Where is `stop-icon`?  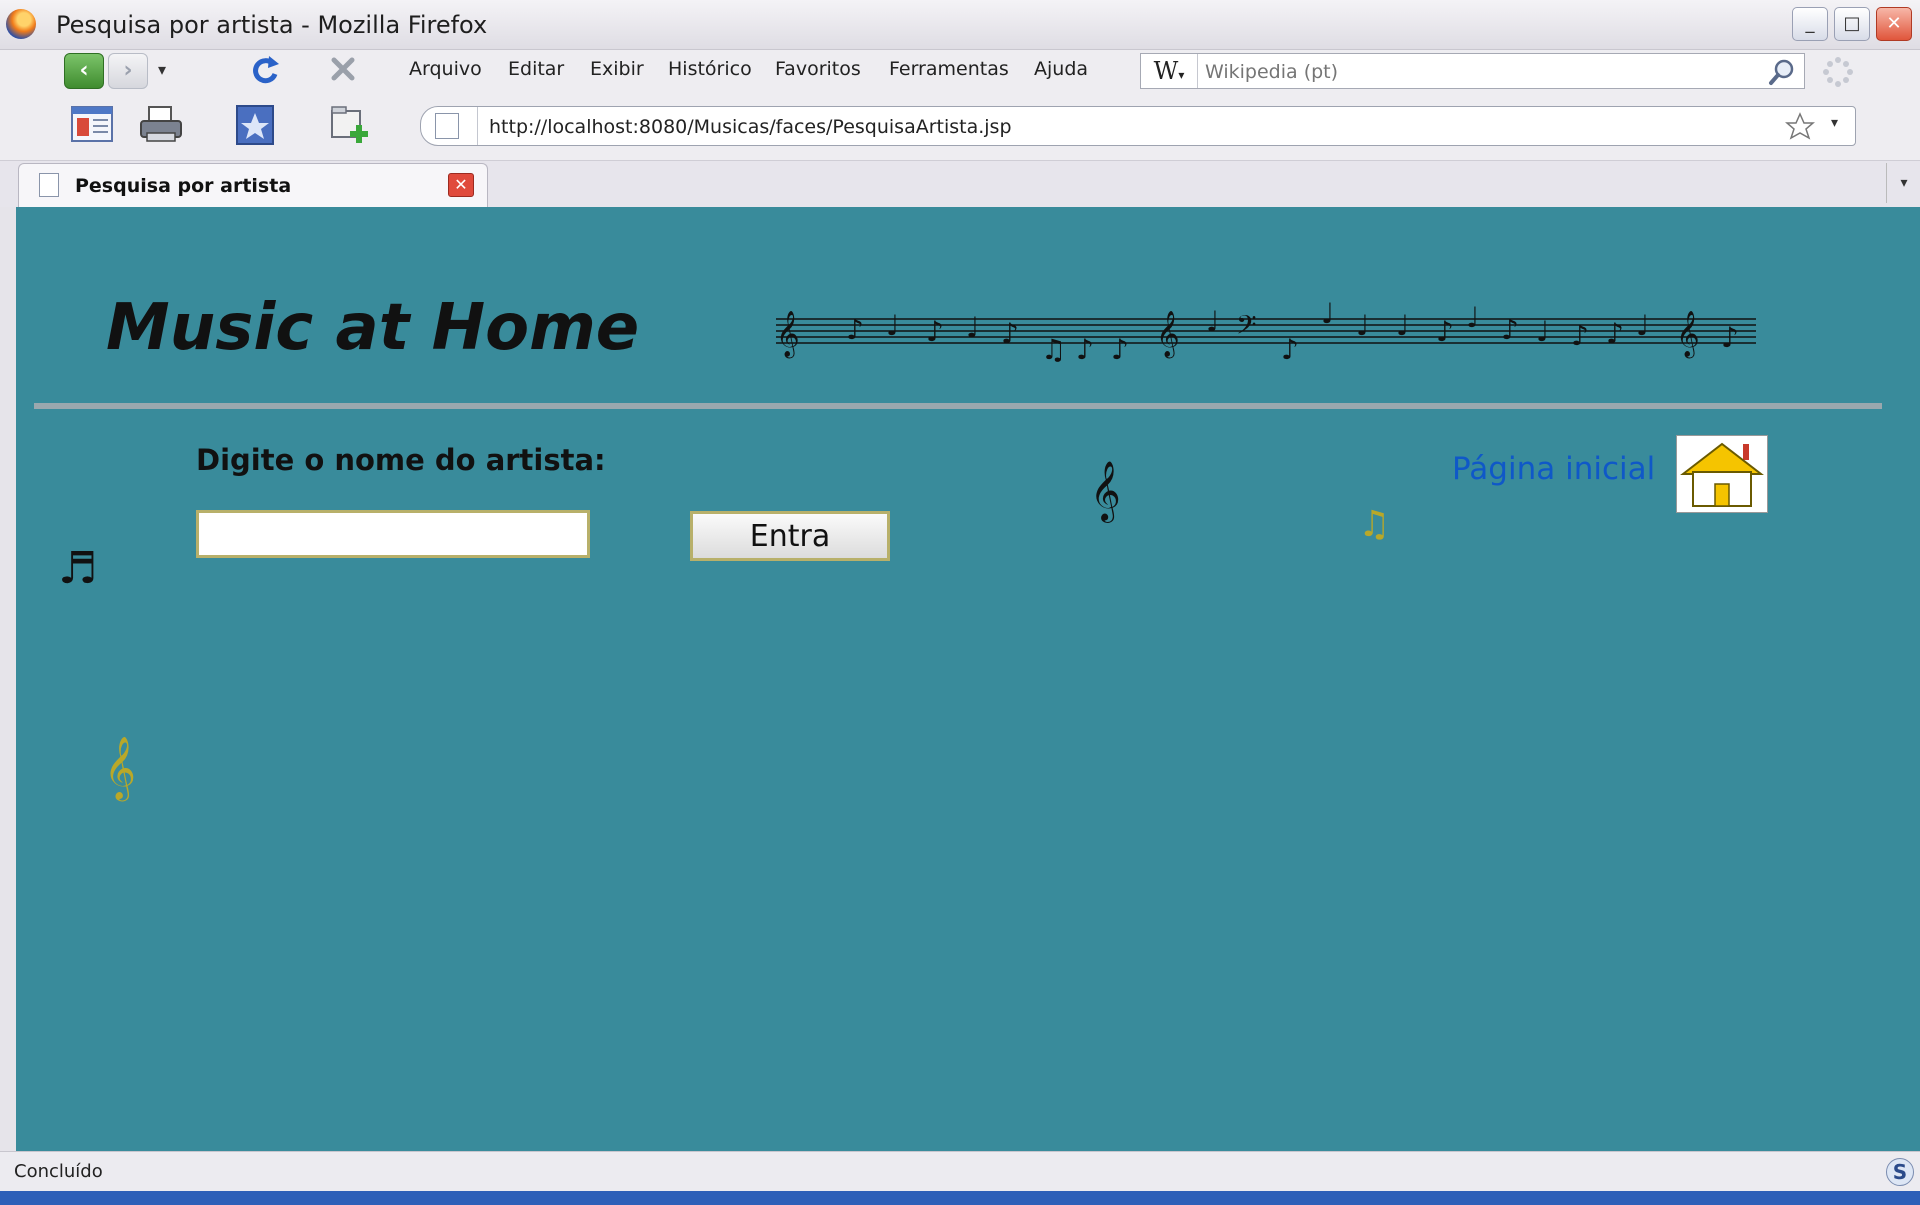 stop-icon is located at coordinates (344, 70).